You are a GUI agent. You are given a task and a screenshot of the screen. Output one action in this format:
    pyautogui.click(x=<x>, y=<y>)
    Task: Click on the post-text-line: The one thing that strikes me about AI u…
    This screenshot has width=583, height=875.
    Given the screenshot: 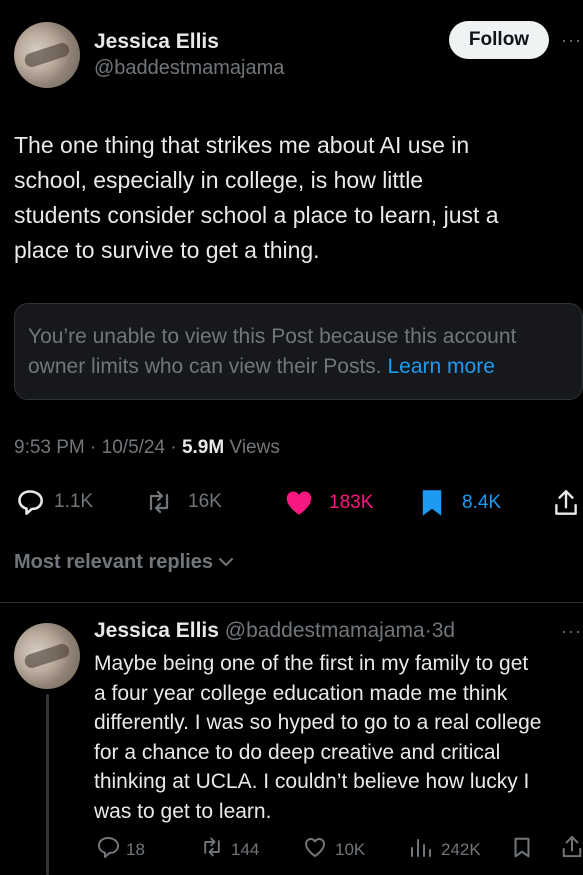 What is the action you would take?
    pyautogui.click(x=242, y=145)
    